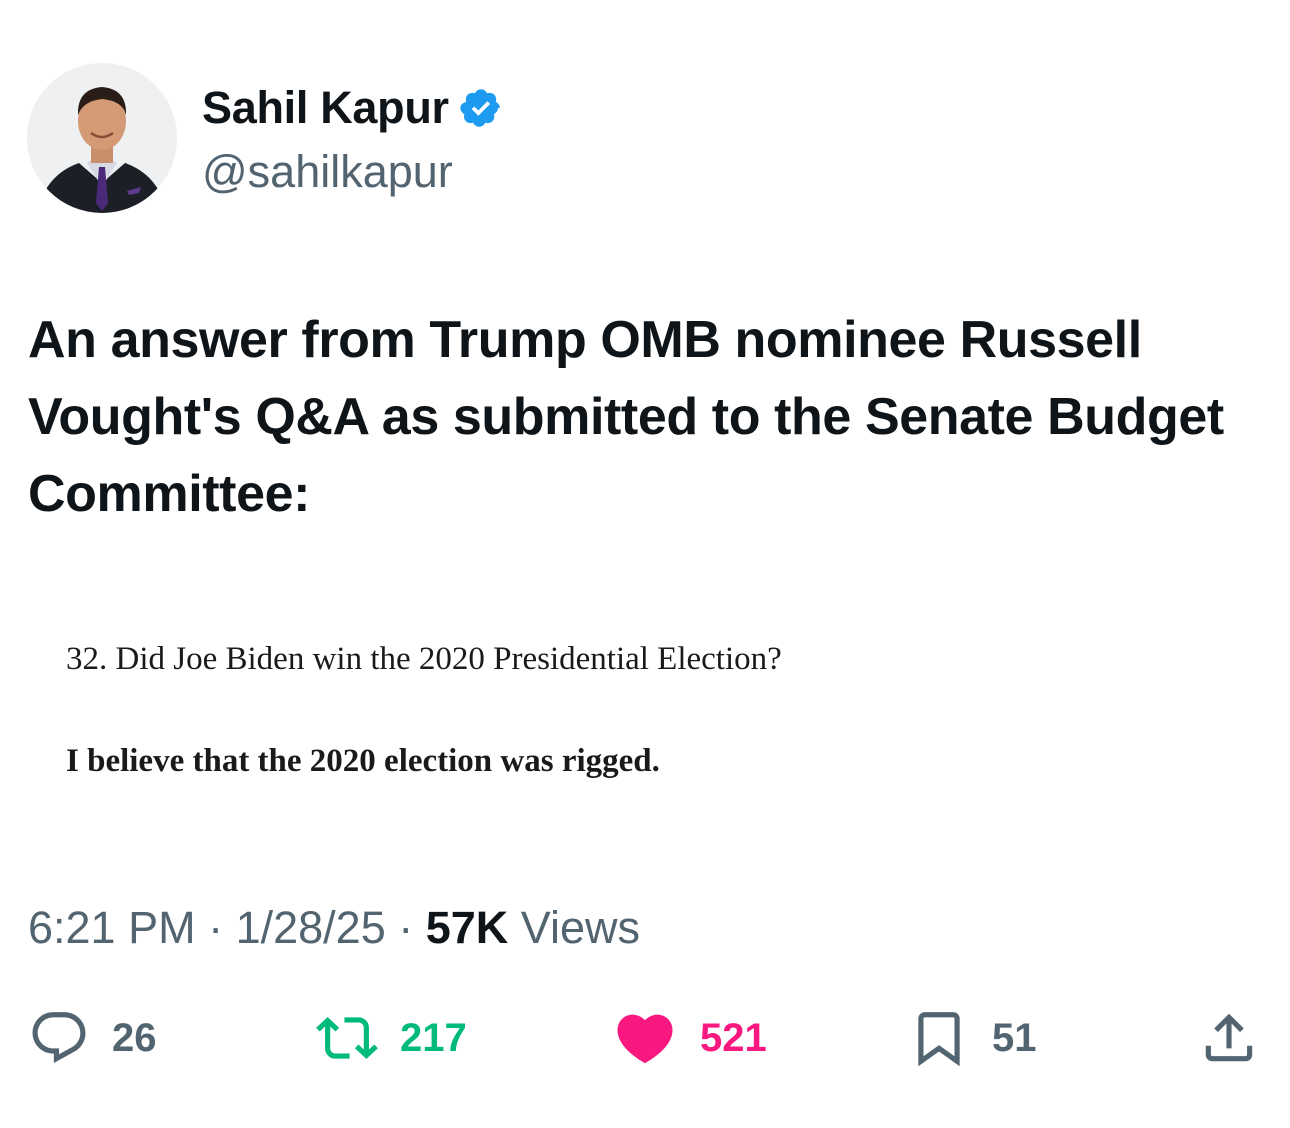 Image resolution: width=1290 pixels, height=1128 pixels. What do you see at coordinates (939, 1039) in the screenshot?
I see `bookmark-icon` at bounding box center [939, 1039].